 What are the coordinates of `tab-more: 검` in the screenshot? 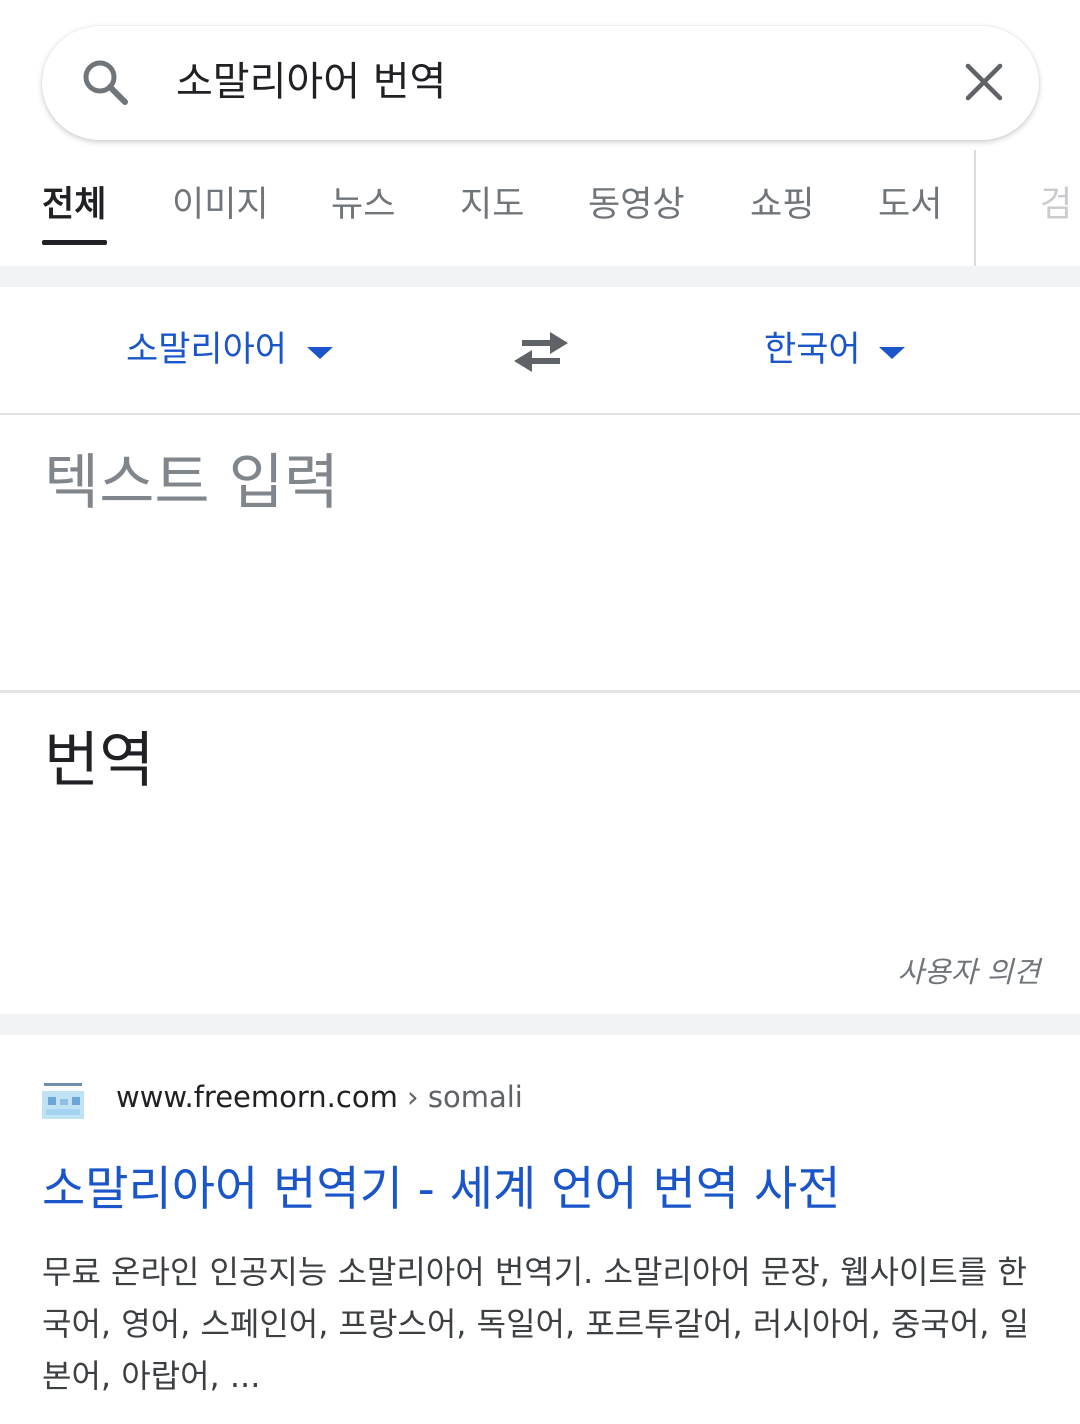 It's located at (1056, 205).